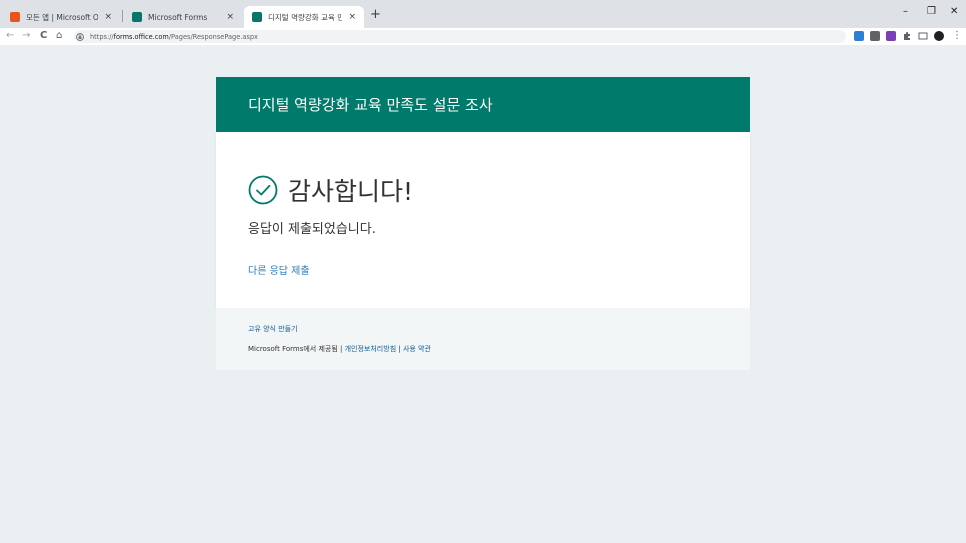  What do you see at coordinates (312, 229) in the screenshot?
I see `submitted-message: 응답이 제출되었습니다.` at bounding box center [312, 229].